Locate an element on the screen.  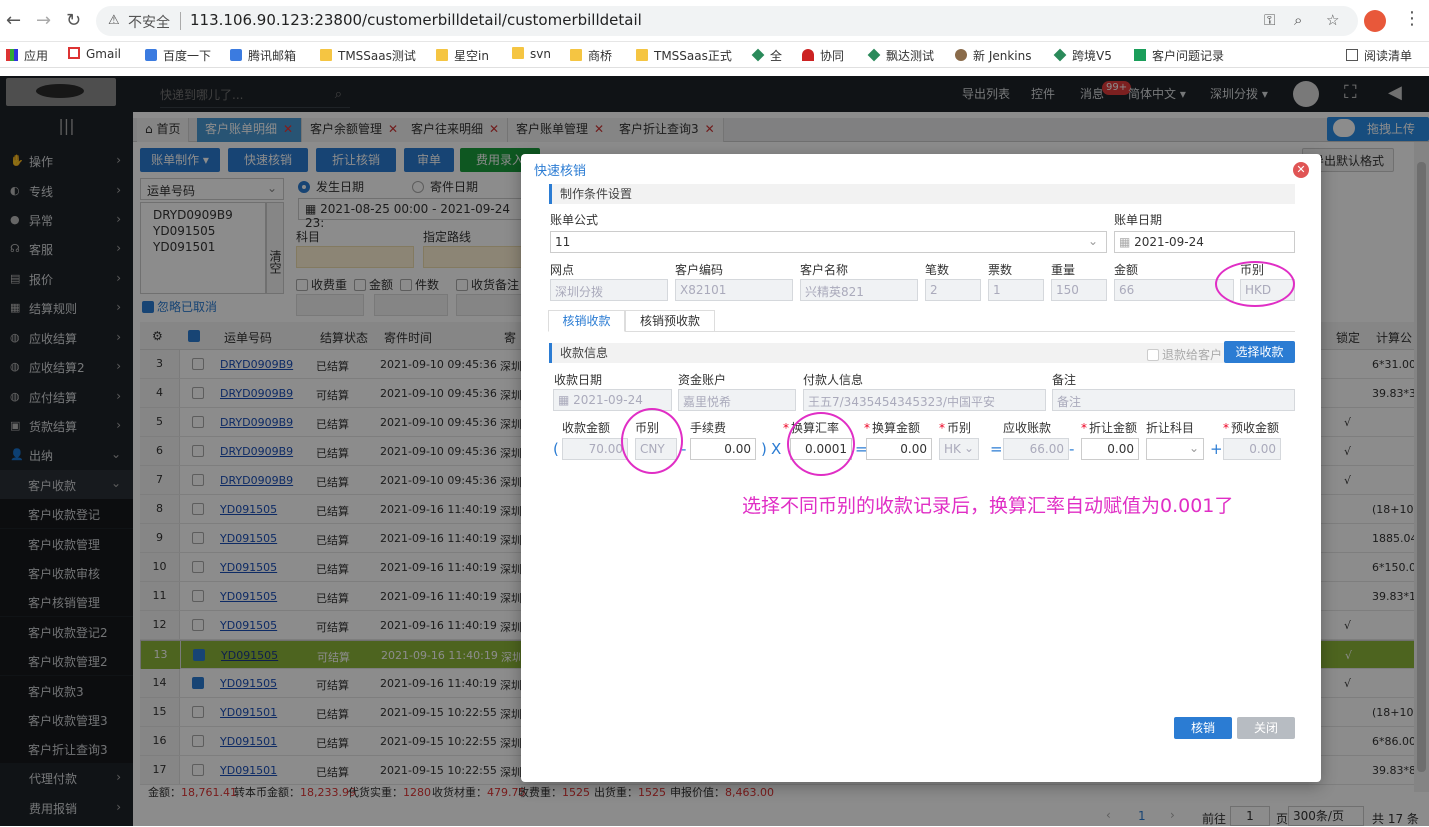
bookmark-quan: 全 is located at coordinates (766, 55).